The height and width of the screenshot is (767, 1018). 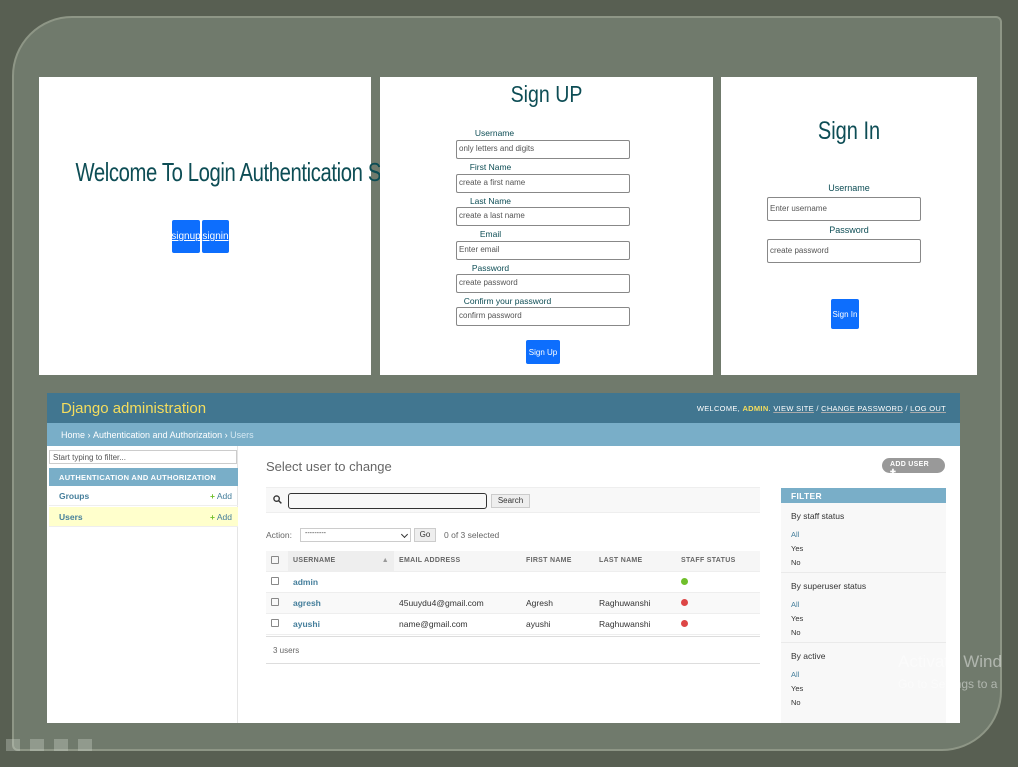 I want to click on view-site-link: VIEW SITE, so click(x=793, y=408).